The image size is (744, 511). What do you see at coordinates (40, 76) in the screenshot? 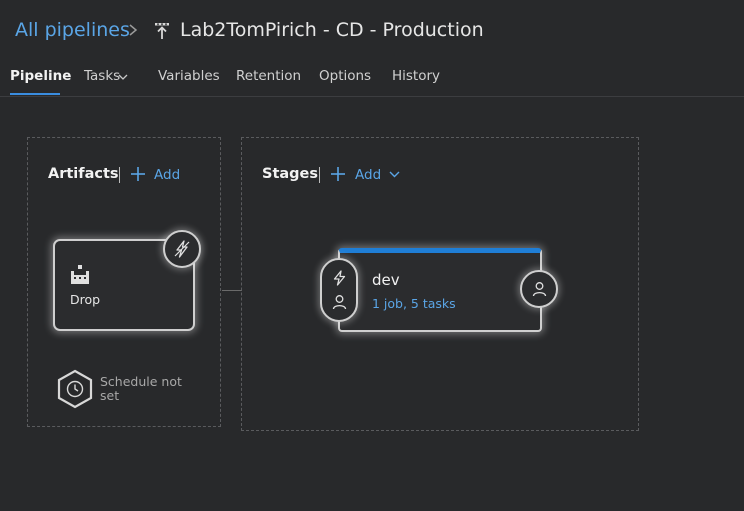
I see `tab-pipeline: Pipeline` at bounding box center [40, 76].